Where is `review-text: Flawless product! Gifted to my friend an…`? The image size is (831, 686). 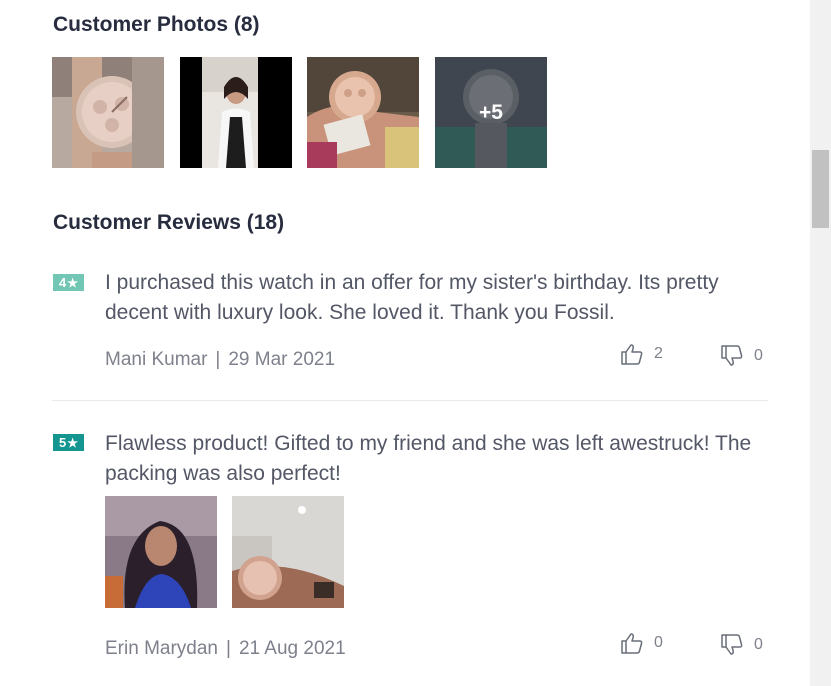 review-text: Flawless product! Gifted to my friend an… is located at coordinates (428, 458).